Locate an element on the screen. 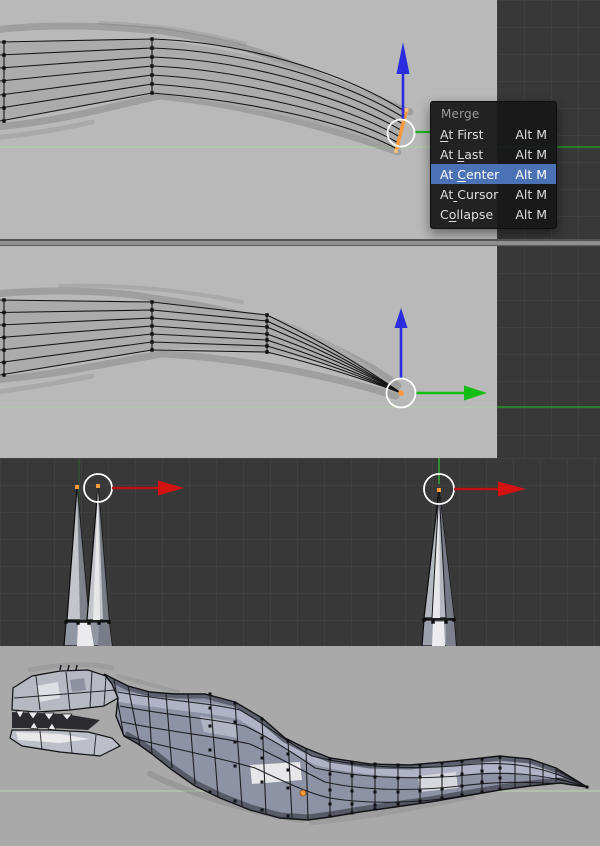  trex-mouth is located at coordinates (56, 721).